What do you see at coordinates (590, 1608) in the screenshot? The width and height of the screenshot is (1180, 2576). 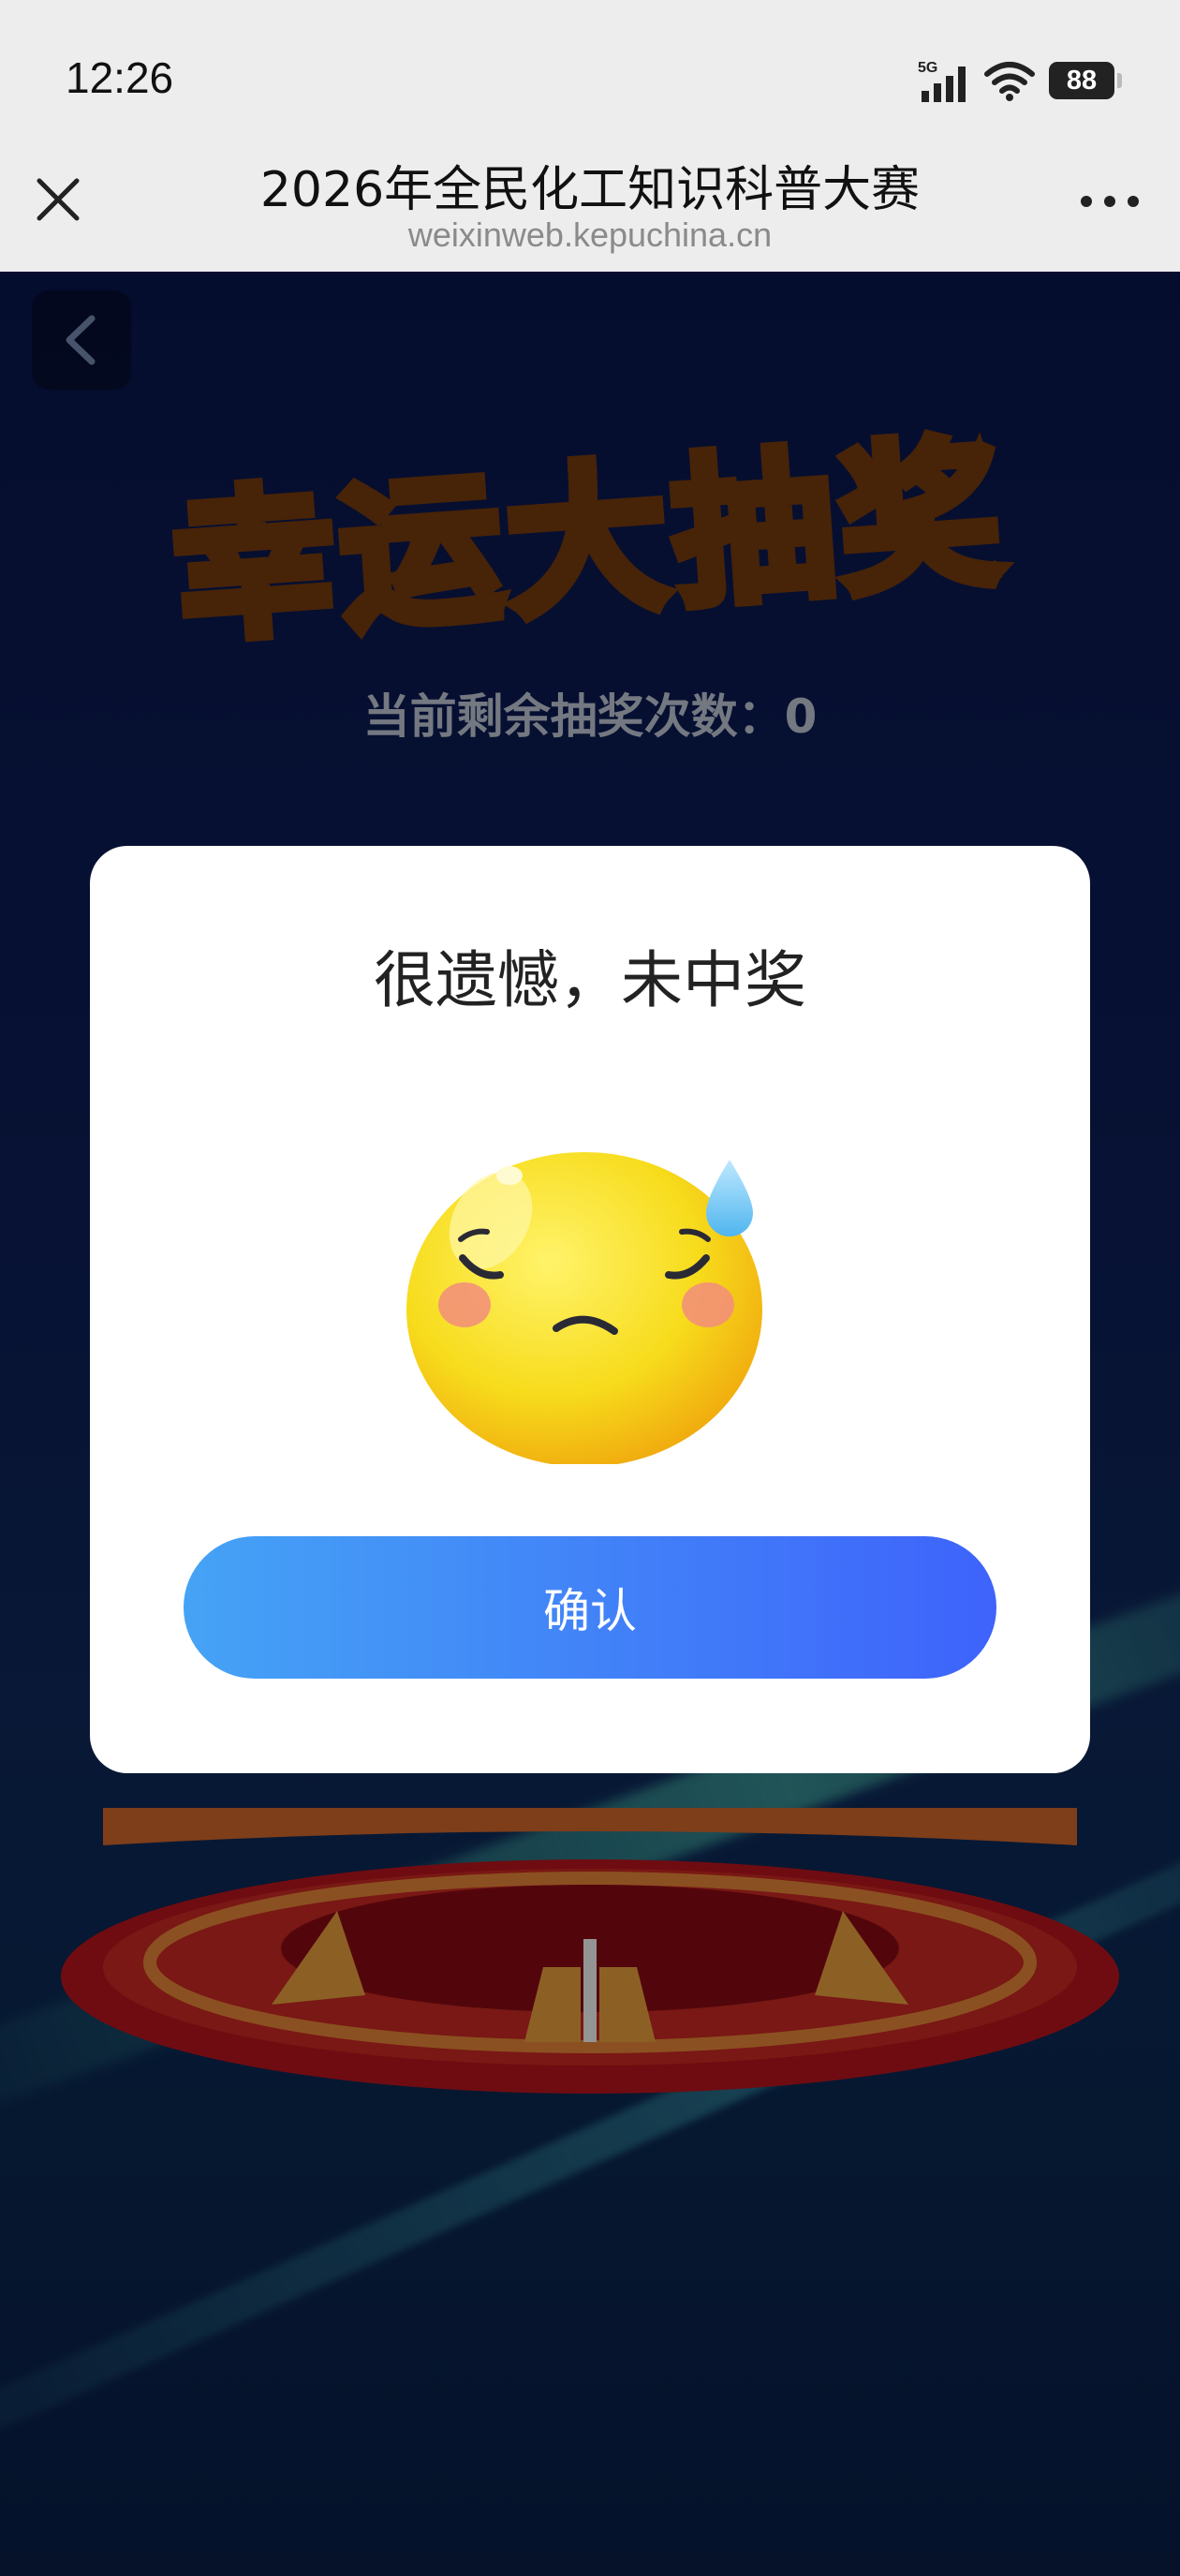 I see `confirm-button: 确认` at bounding box center [590, 1608].